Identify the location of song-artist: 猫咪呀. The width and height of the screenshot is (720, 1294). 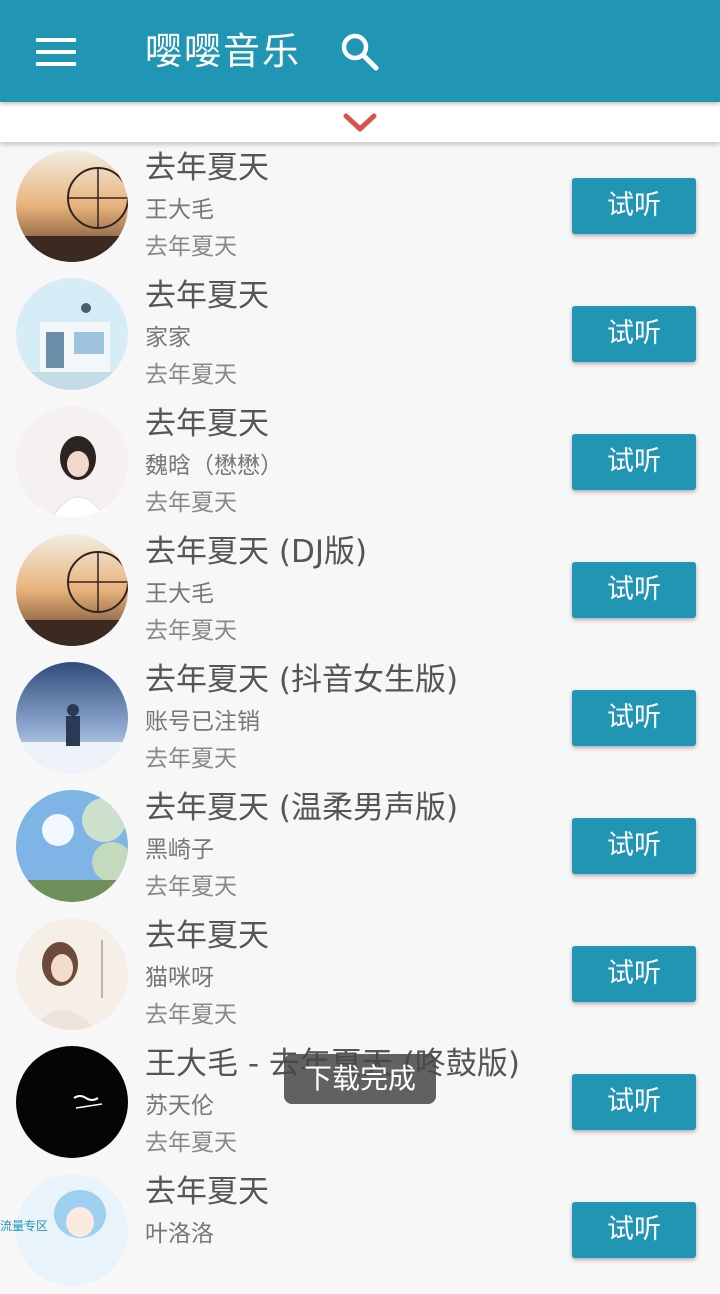
(179, 978).